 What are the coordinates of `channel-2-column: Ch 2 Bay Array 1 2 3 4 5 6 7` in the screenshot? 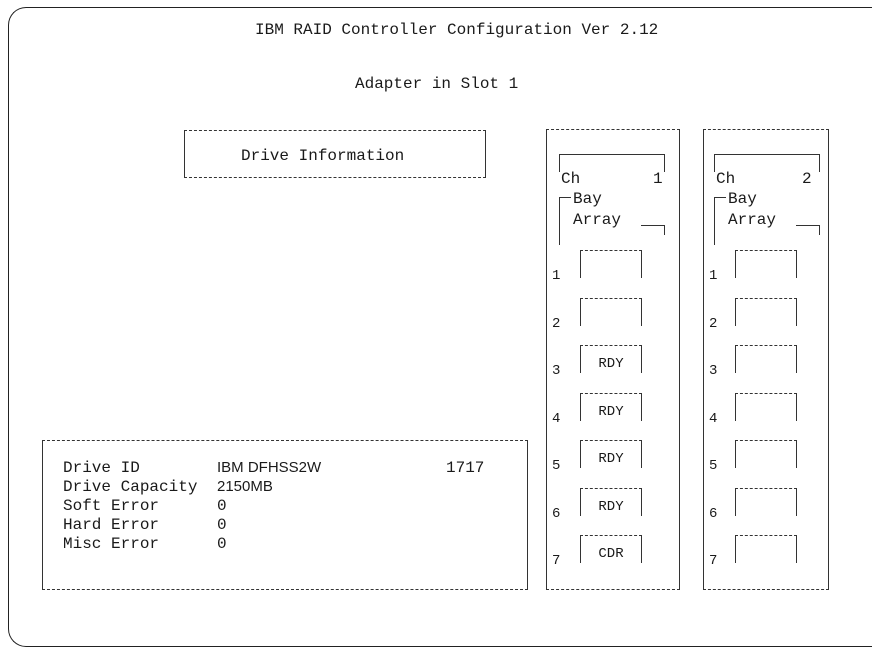 It's located at (766, 359).